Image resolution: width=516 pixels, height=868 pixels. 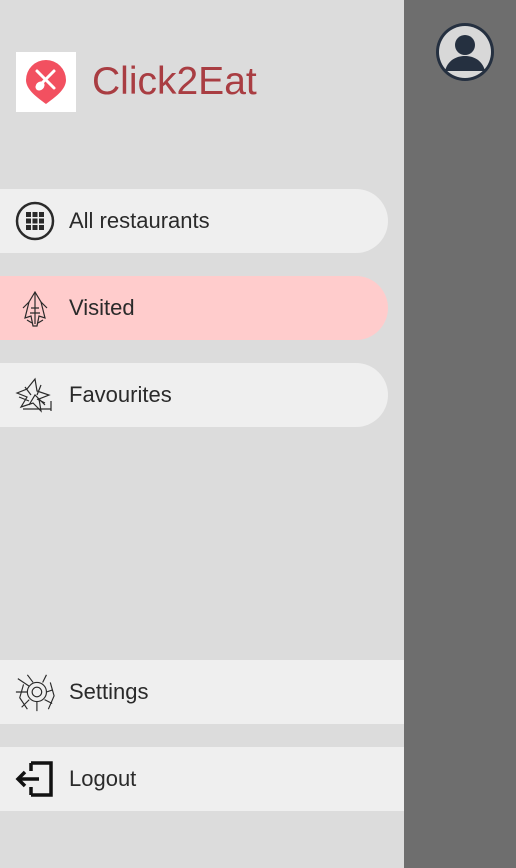 I want to click on nav-item-all-restaurants: All restaurants, so click(x=194, y=221).